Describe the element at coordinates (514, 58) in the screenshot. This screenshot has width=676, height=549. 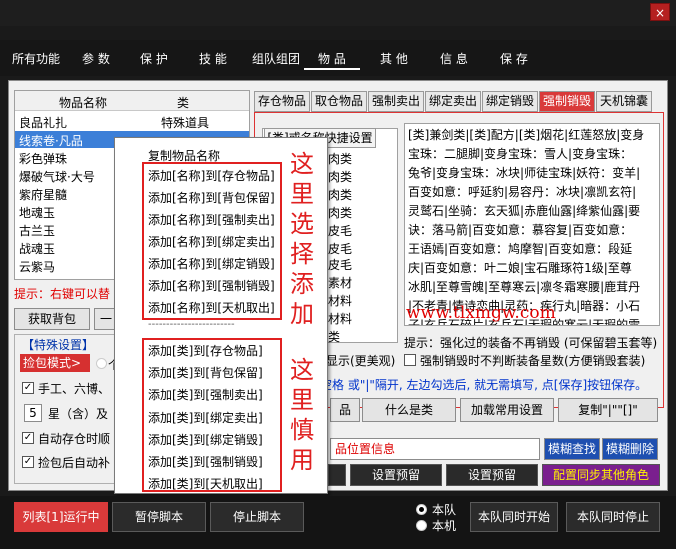
I see `menu-save: 保 存` at that location.